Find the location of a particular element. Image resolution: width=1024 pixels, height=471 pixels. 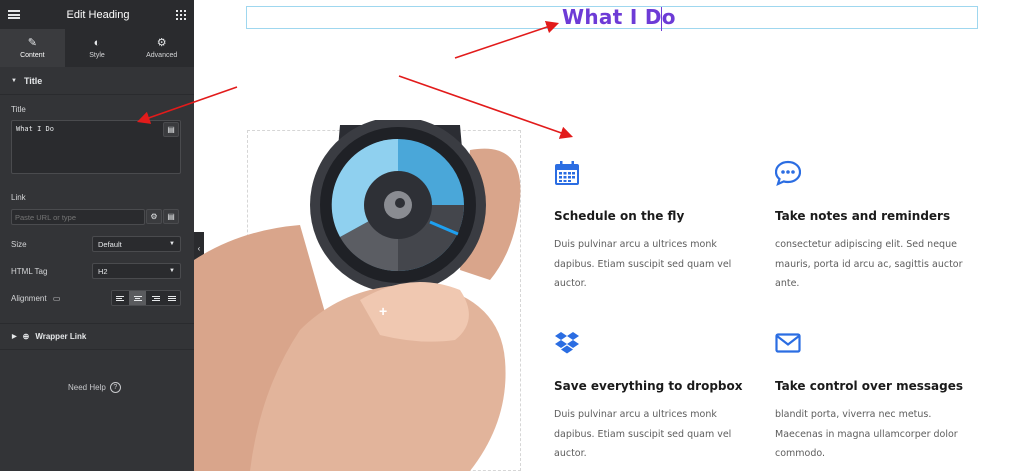

align-left-button is located at coordinates (120, 298).